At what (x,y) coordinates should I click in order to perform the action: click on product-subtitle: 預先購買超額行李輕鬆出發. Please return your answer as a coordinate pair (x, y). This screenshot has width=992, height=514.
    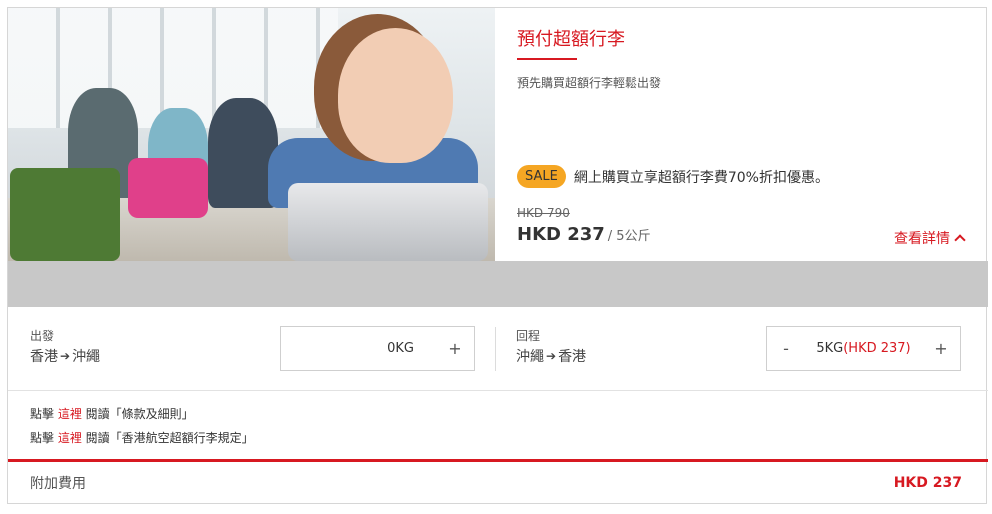
    Looking at the image, I should click on (589, 83).